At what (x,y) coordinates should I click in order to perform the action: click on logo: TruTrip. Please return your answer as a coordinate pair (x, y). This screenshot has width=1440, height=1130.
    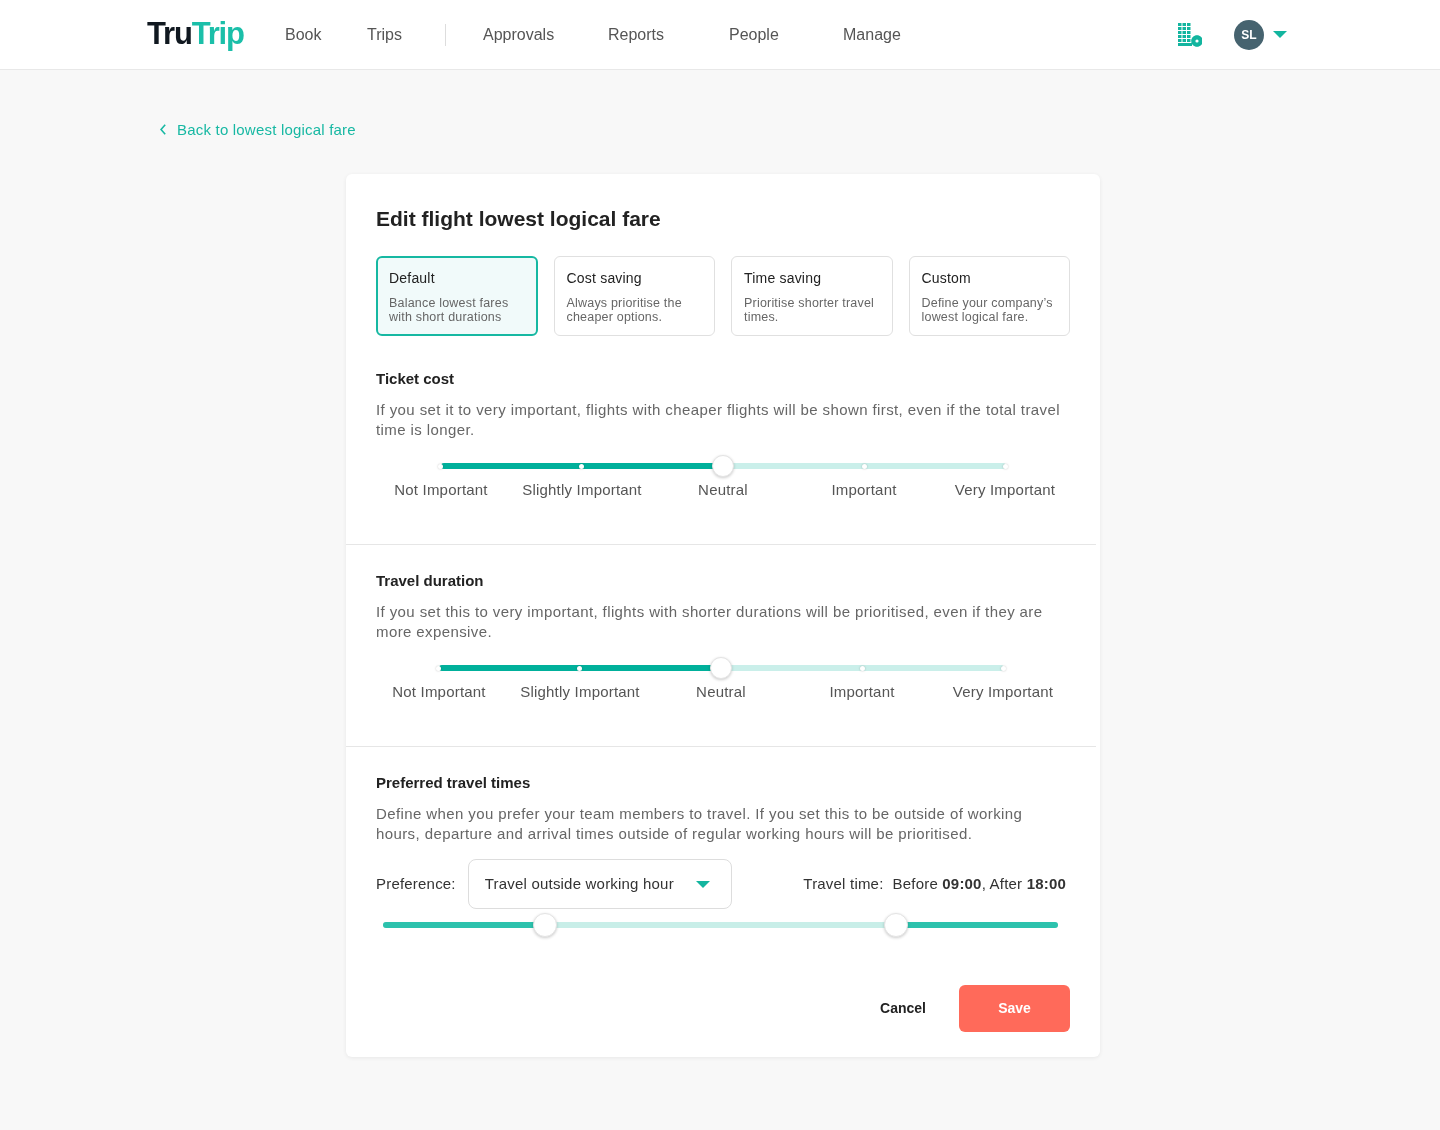
    Looking at the image, I should click on (195, 33).